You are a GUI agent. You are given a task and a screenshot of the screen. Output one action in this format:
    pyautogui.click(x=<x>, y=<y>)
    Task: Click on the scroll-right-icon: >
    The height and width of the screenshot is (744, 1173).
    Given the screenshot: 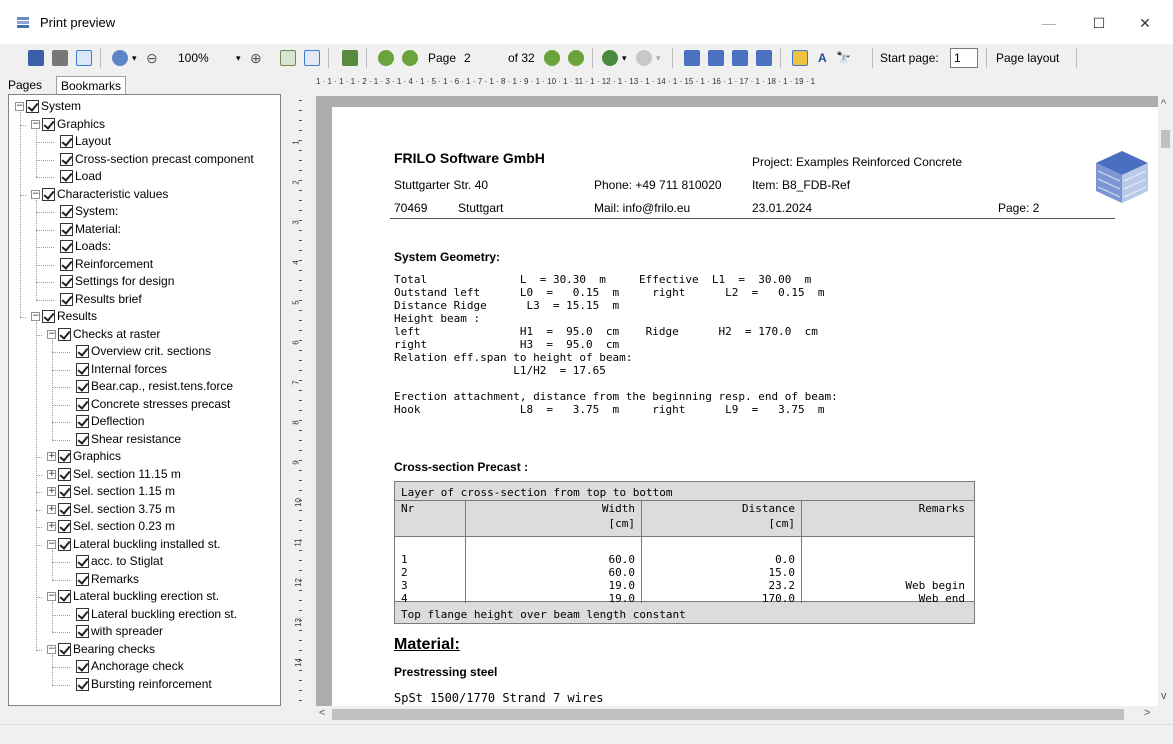 What is the action you would take?
    pyautogui.click(x=1147, y=713)
    